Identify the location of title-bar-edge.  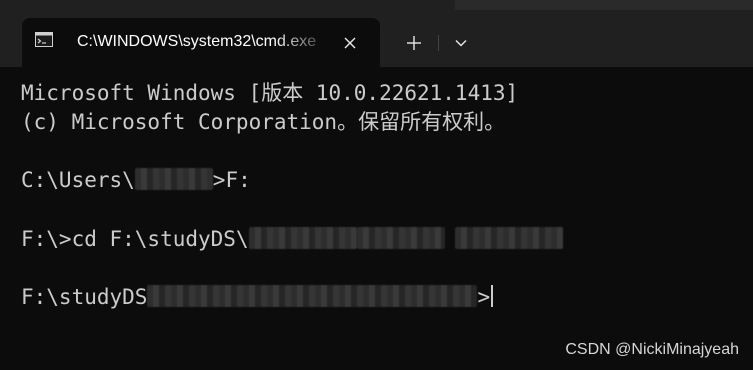
(604, 5).